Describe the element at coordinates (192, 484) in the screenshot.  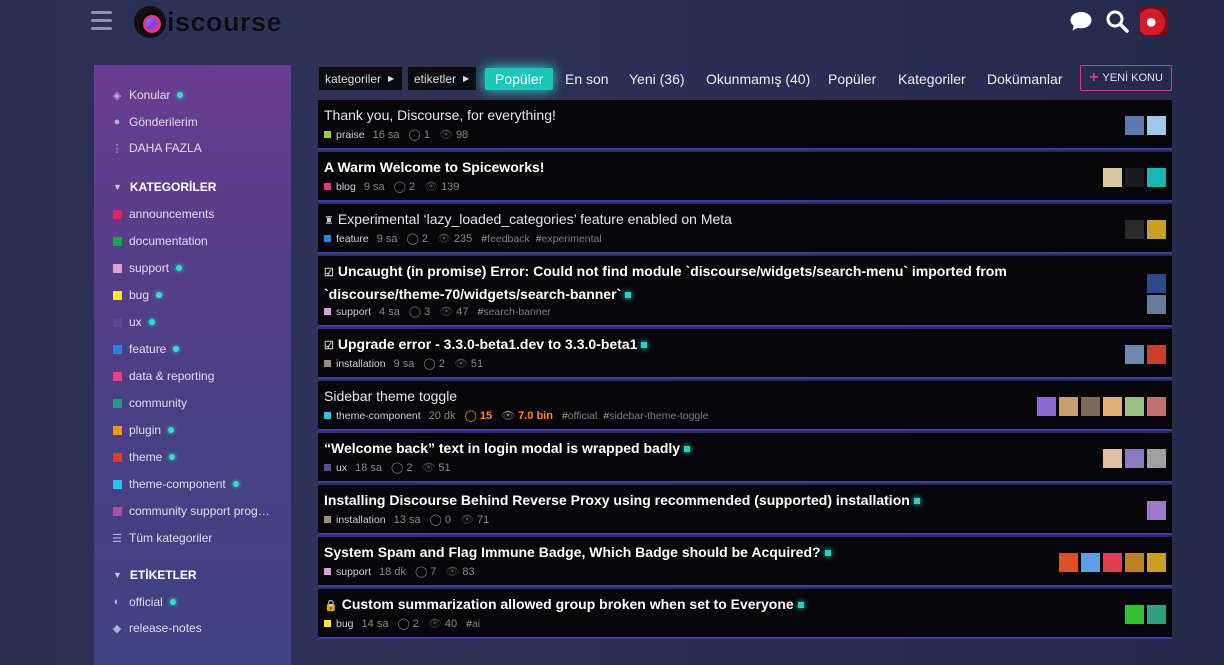
I see `sidebar-item-category: theme-component` at that location.